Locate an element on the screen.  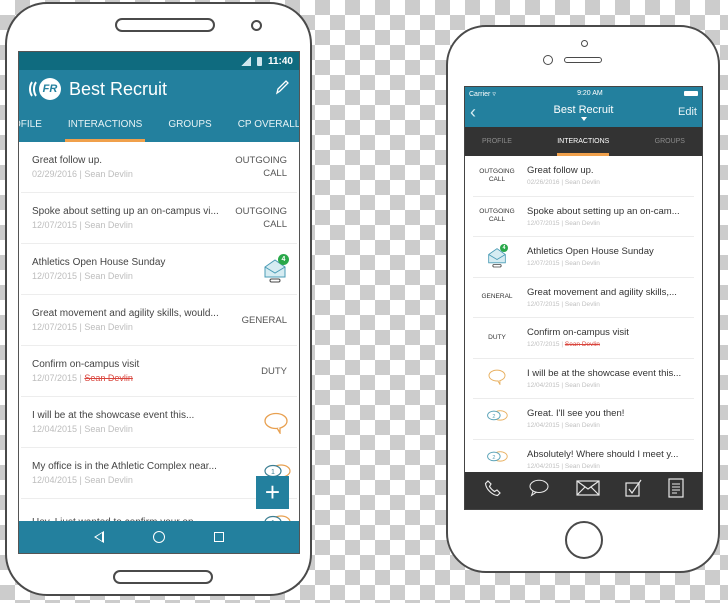
status-time: 9:20 AM is located at coordinates (590, 93).